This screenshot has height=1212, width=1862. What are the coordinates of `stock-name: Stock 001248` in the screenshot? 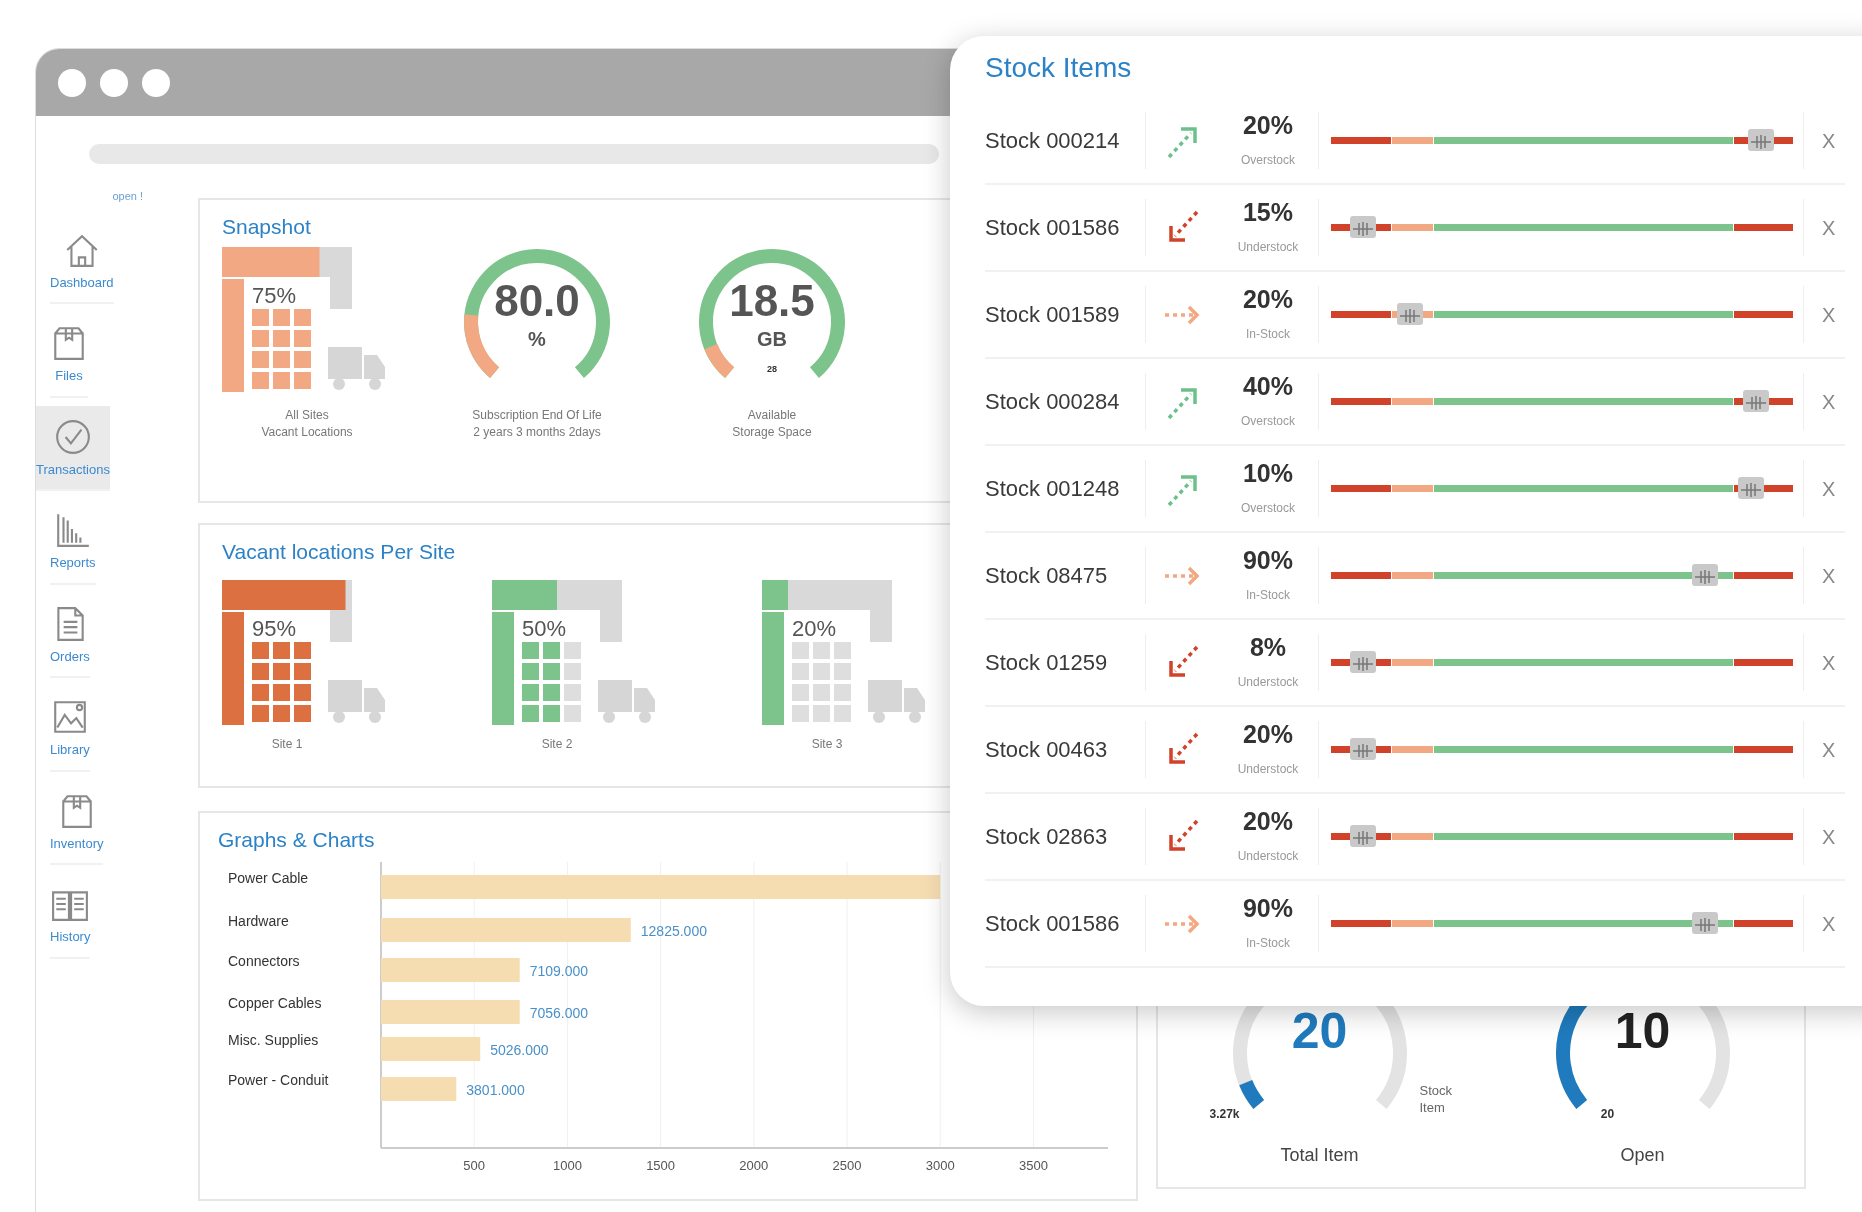 It's located at (1053, 489).